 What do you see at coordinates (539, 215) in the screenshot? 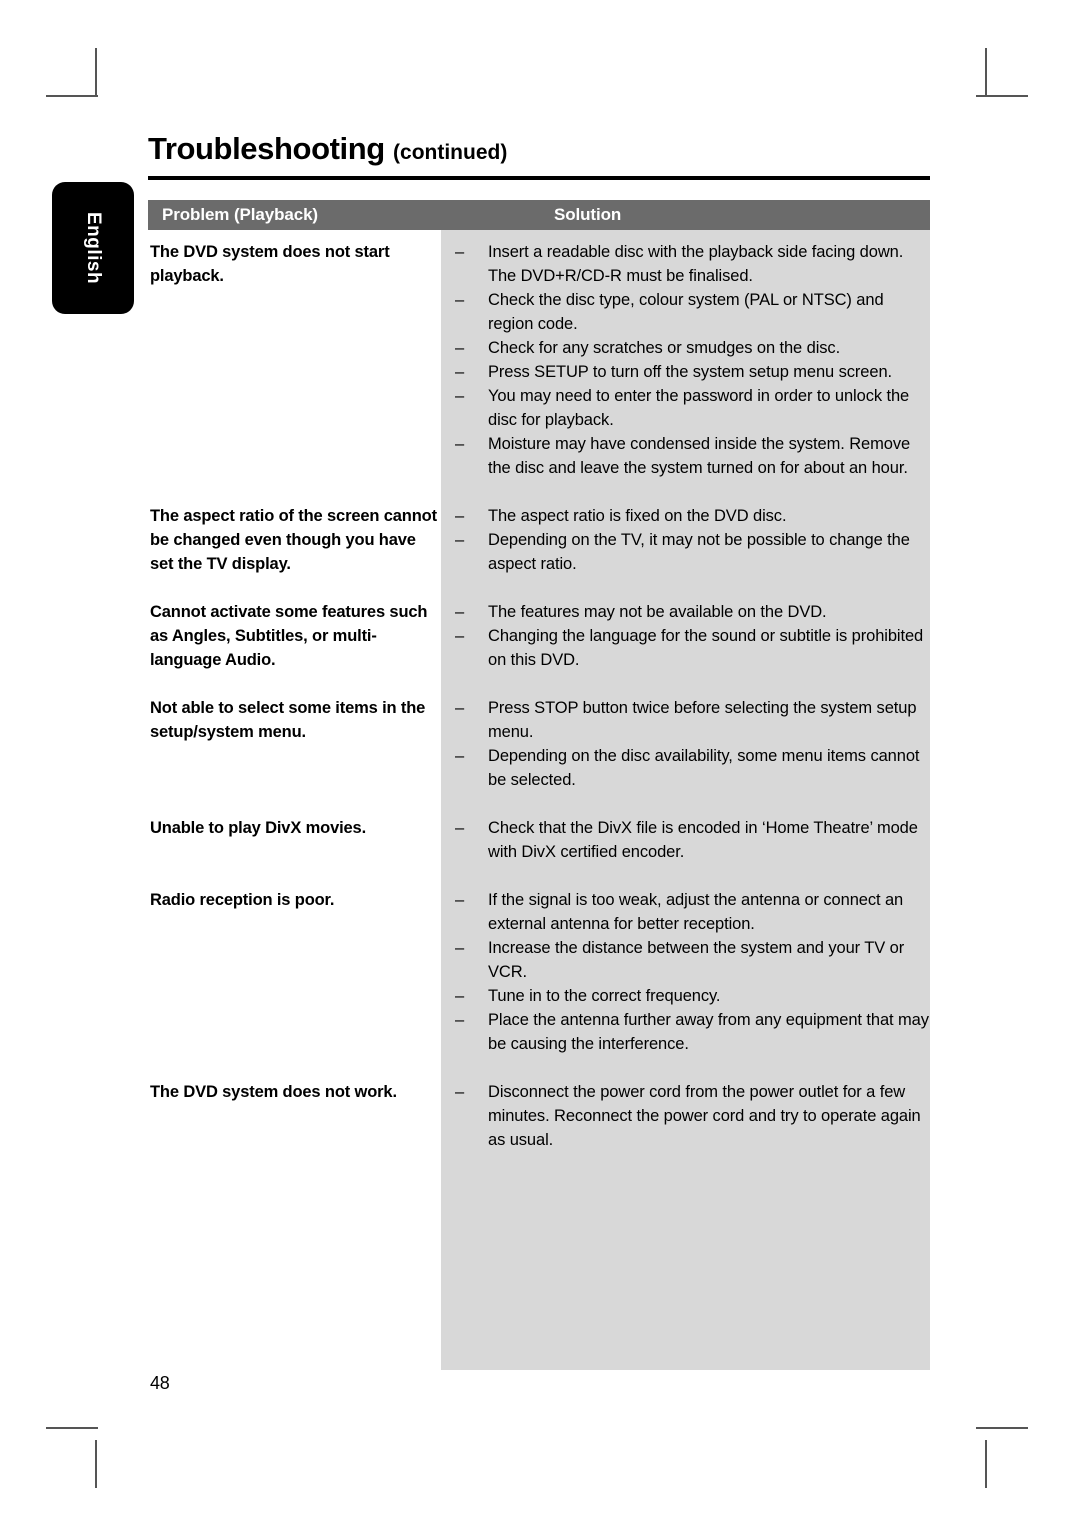
I see `table-header-bar: Problem (Playback) Solution` at bounding box center [539, 215].